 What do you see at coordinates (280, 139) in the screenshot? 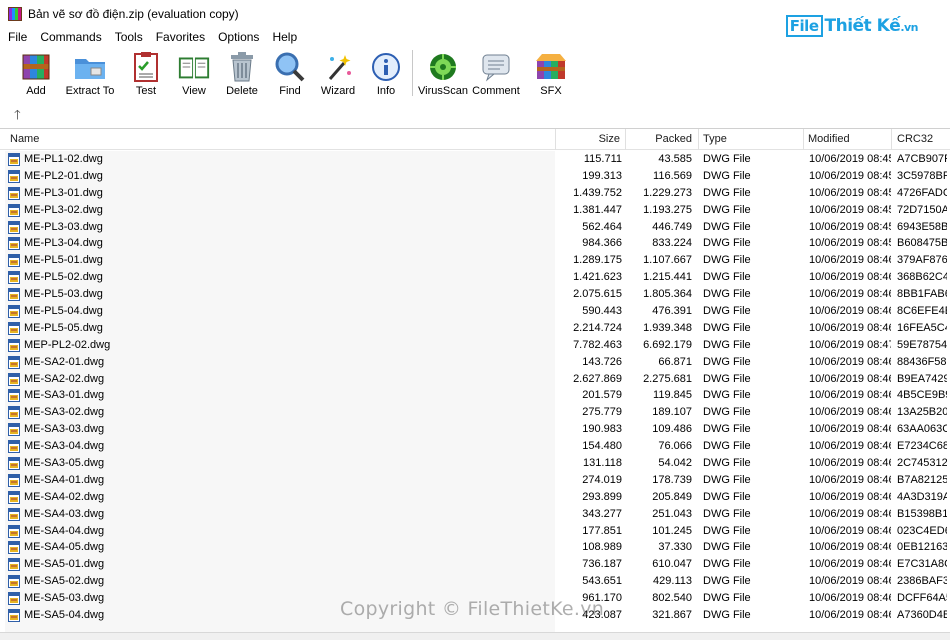
I see `column-name: Name` at bounding box center [280, 139].